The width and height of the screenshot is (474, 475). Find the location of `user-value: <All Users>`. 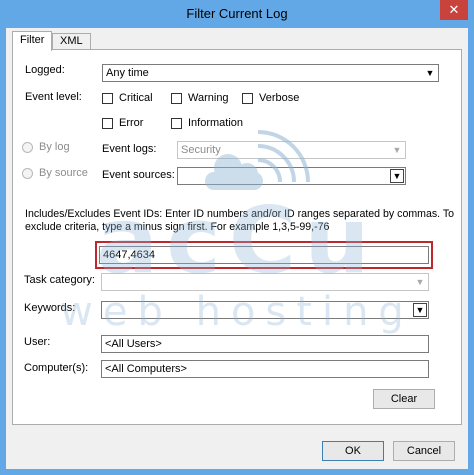

user-value: <All Users> is located at coordinates (133, 344).